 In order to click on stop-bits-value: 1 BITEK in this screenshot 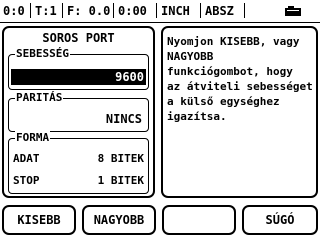, I will do `click(120, 180)`.